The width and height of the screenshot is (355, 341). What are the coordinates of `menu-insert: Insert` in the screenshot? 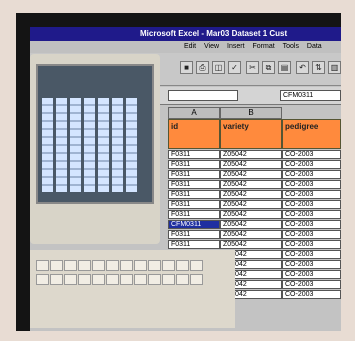 It's located at (236, 46).